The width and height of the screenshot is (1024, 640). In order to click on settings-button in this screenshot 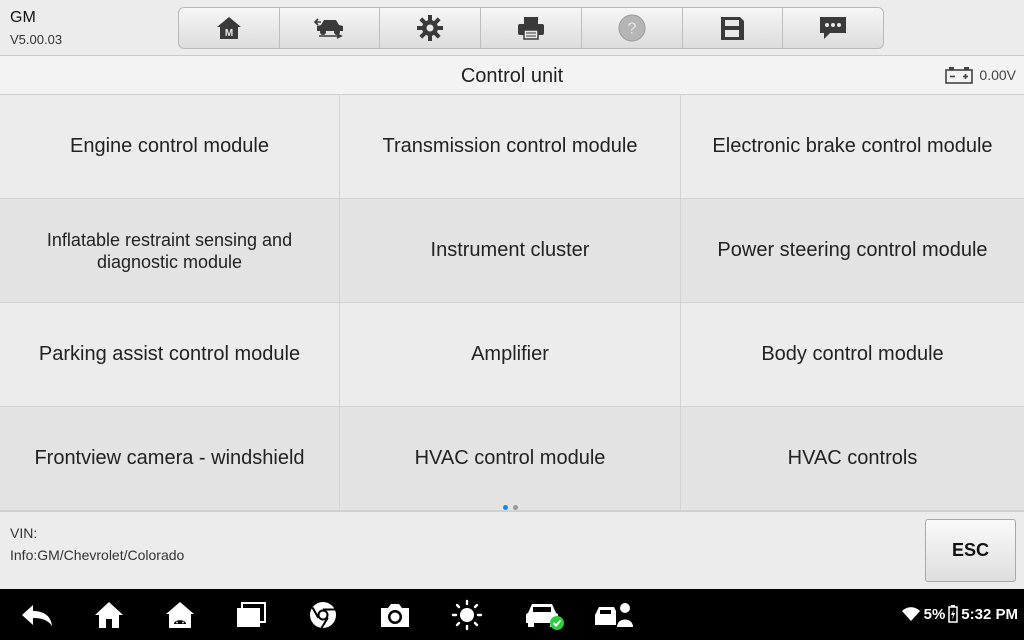, I will do `click(431, 28)`.